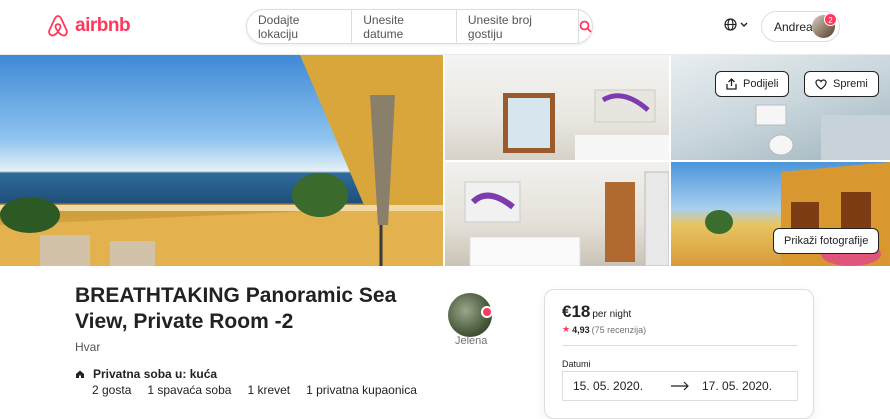 The height and width of the screenshot is (419, 890). Describe the element at coordinates (80, 374) in the screenshot. I see `home-icon` at that location.